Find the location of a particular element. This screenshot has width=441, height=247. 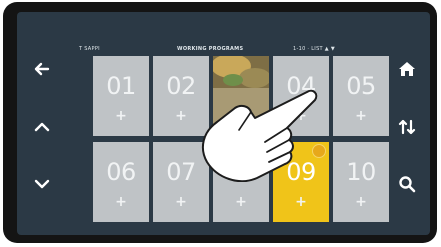

program-tile-01: 01 + is located at coordinates (121, 96).